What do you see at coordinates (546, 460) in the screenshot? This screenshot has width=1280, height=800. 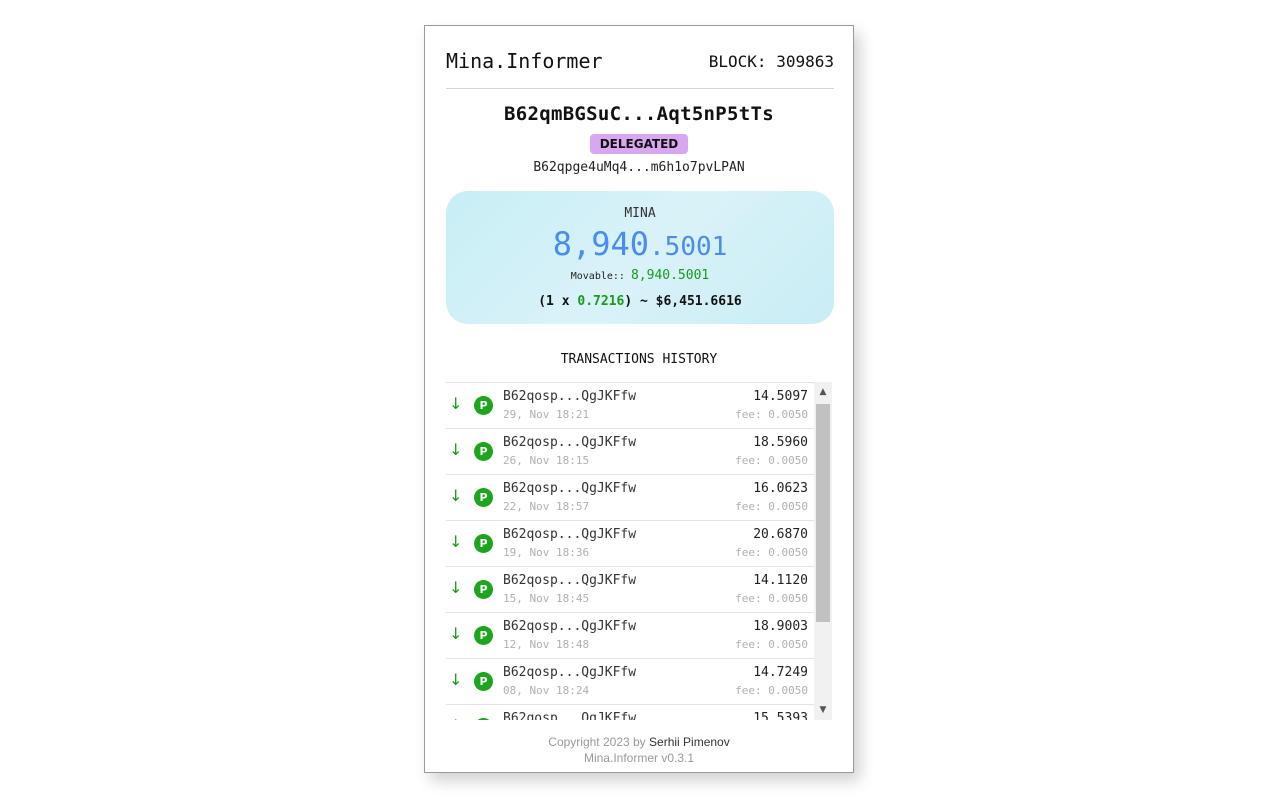 I see `transaction-date: 26, Nov 18:15` at bounding box center [546, 460].